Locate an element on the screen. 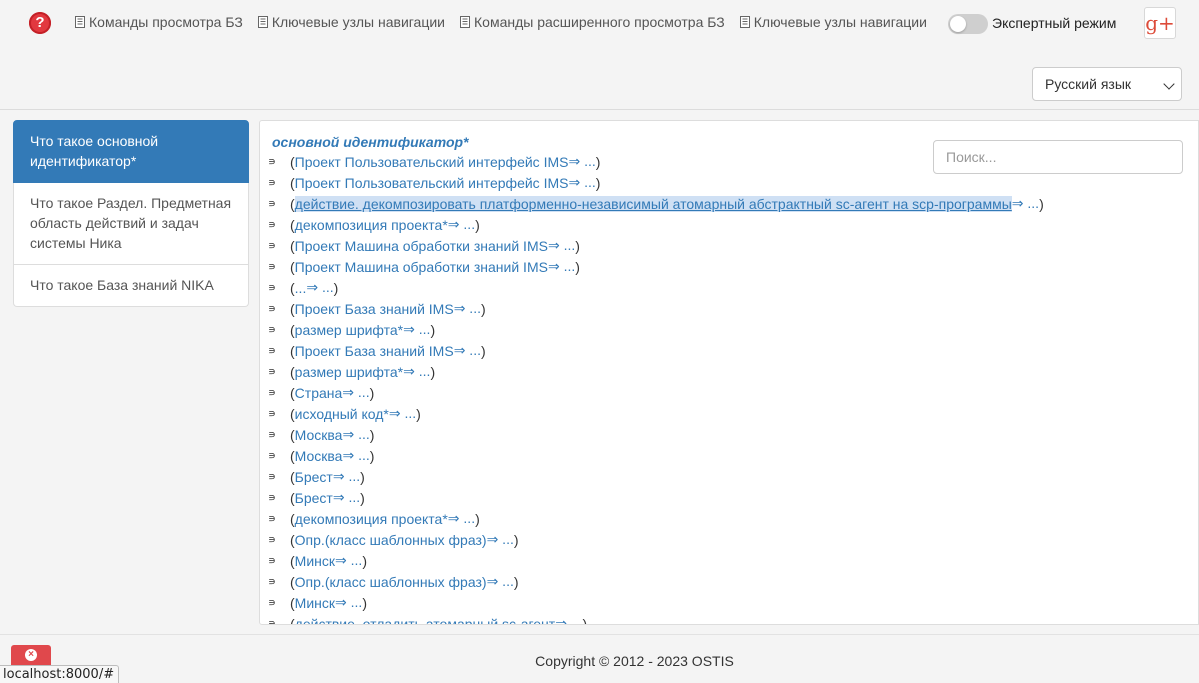  list-item: ∍(Брест ⇒ ...) is located at coordinates (656, 497).